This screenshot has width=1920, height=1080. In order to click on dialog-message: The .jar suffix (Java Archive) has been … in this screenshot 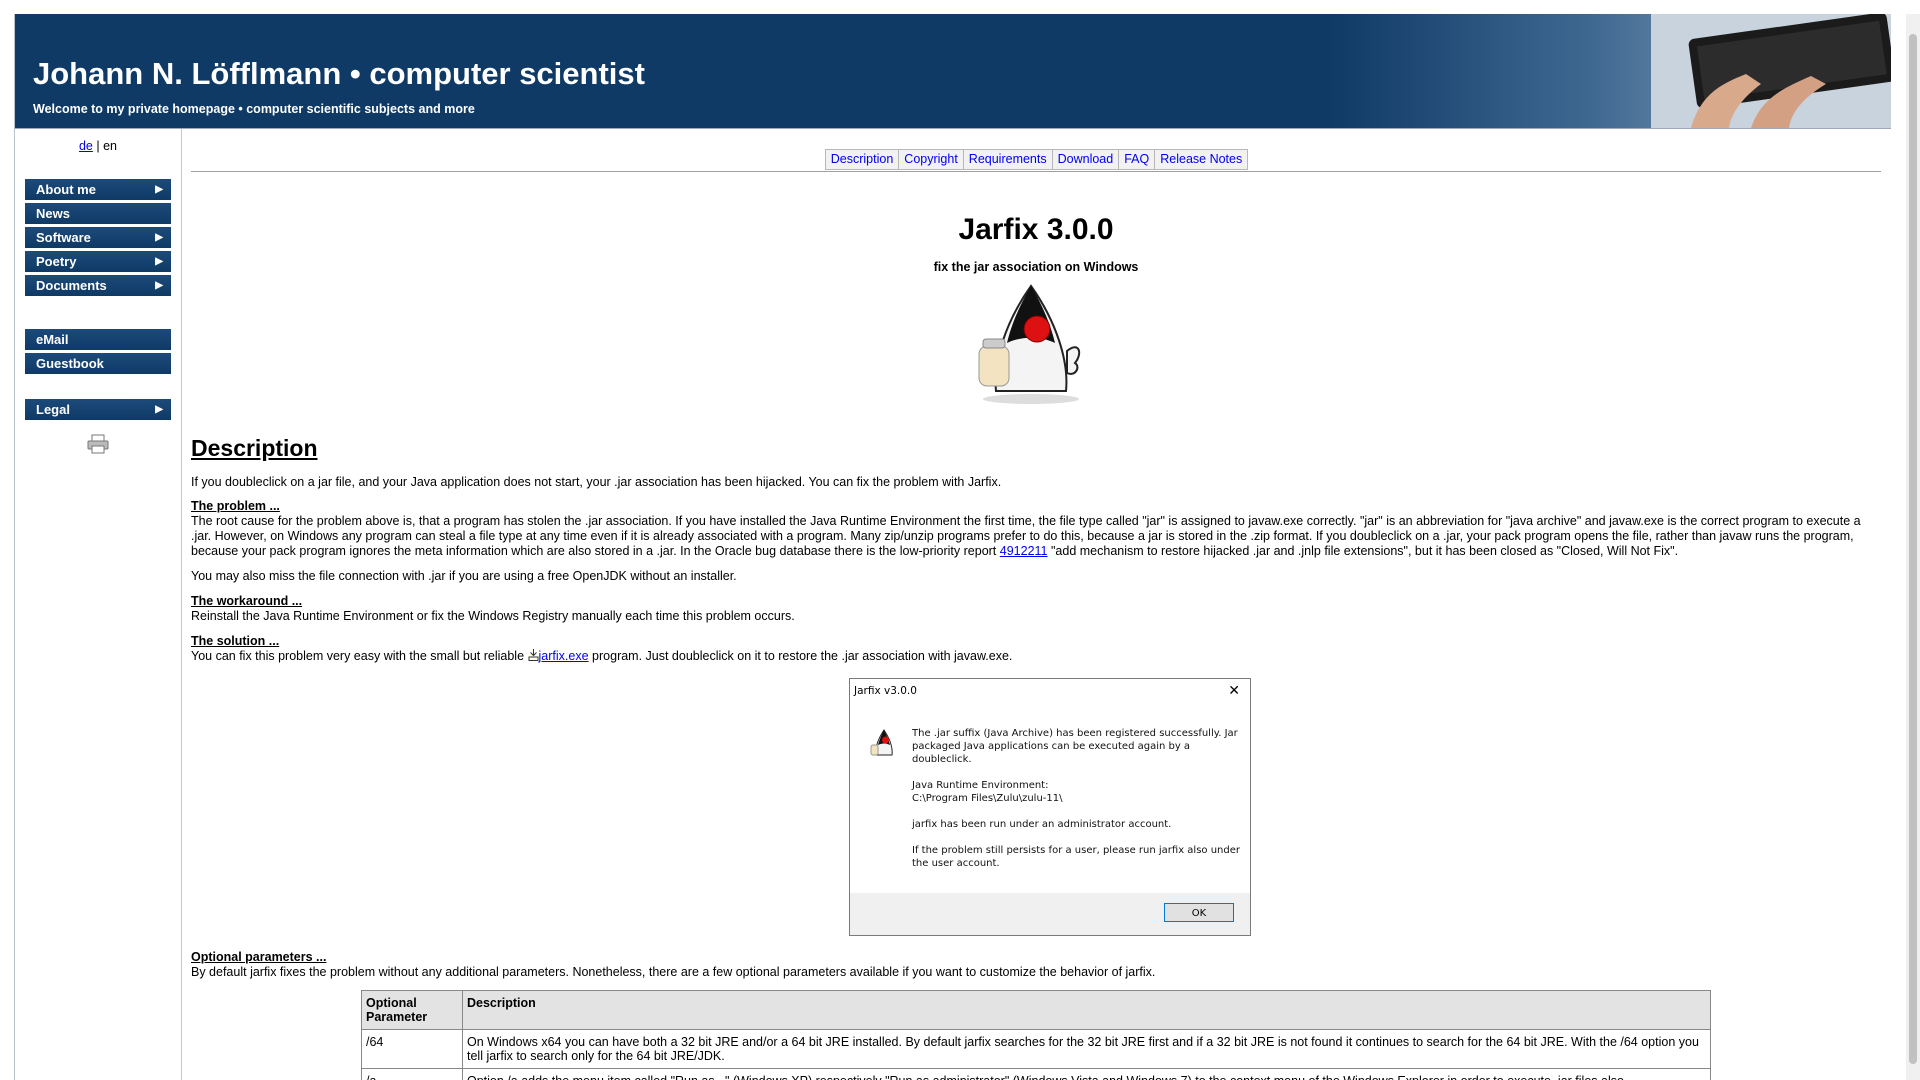, I will do `click(1077, 805)`.